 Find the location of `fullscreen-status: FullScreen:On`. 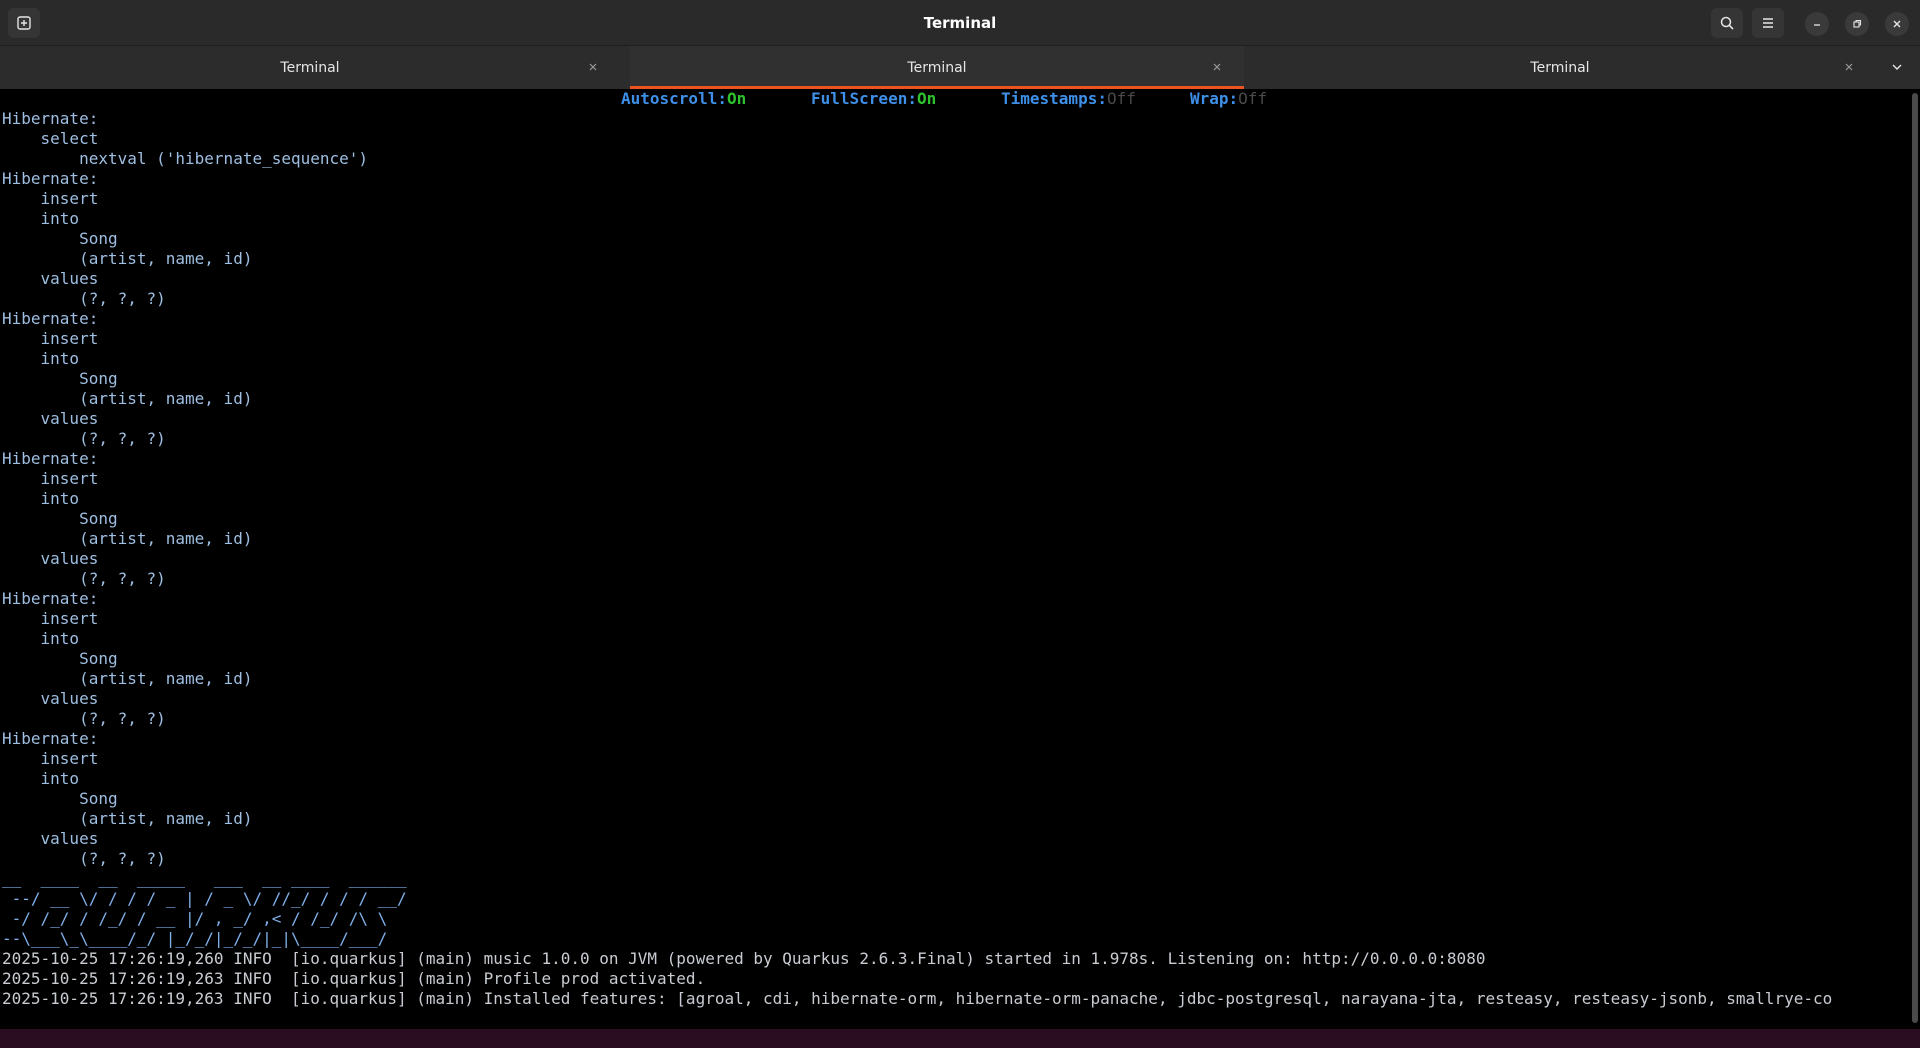

fullscreen-status: FullScreen:On is located at coordinates (874, 98).